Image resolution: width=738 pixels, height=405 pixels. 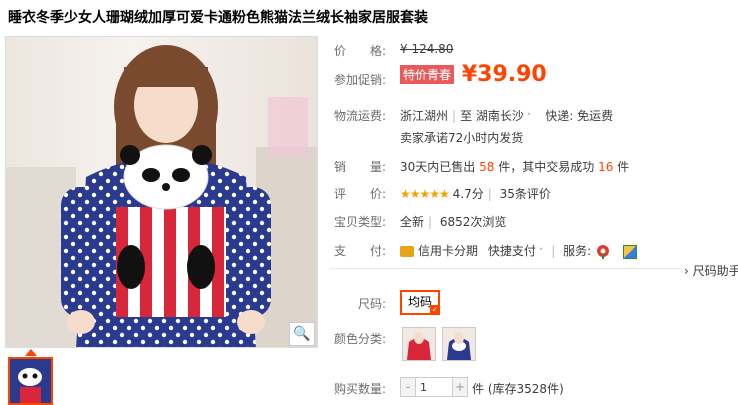 What do you see at coordinates (469, 74) in the screenshot?
I see `currency-symbol: ¥` at bounding box center [469, 74].